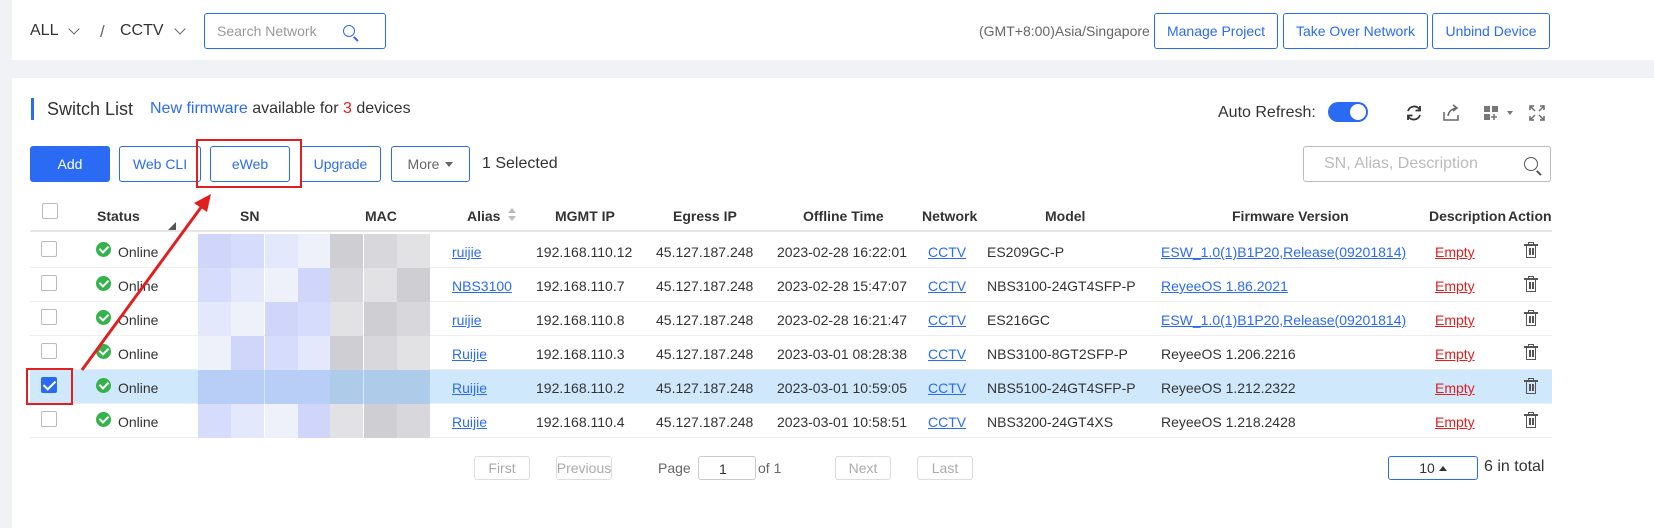 The height and width of the screenshot is (528, 1654). Describe the element at coordinates (1216, 31) in the screenshot. I see `manage-project-button: Manage Project` at that location.